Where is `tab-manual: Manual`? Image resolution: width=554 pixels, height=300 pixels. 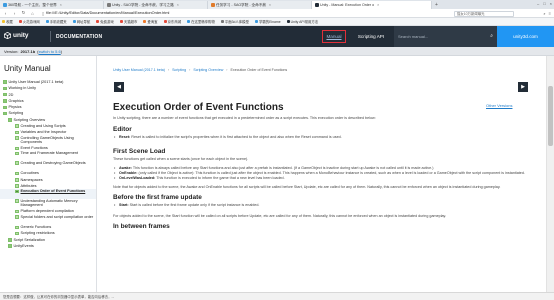 tab-manual: Manual is located at coordinates (334, 36).